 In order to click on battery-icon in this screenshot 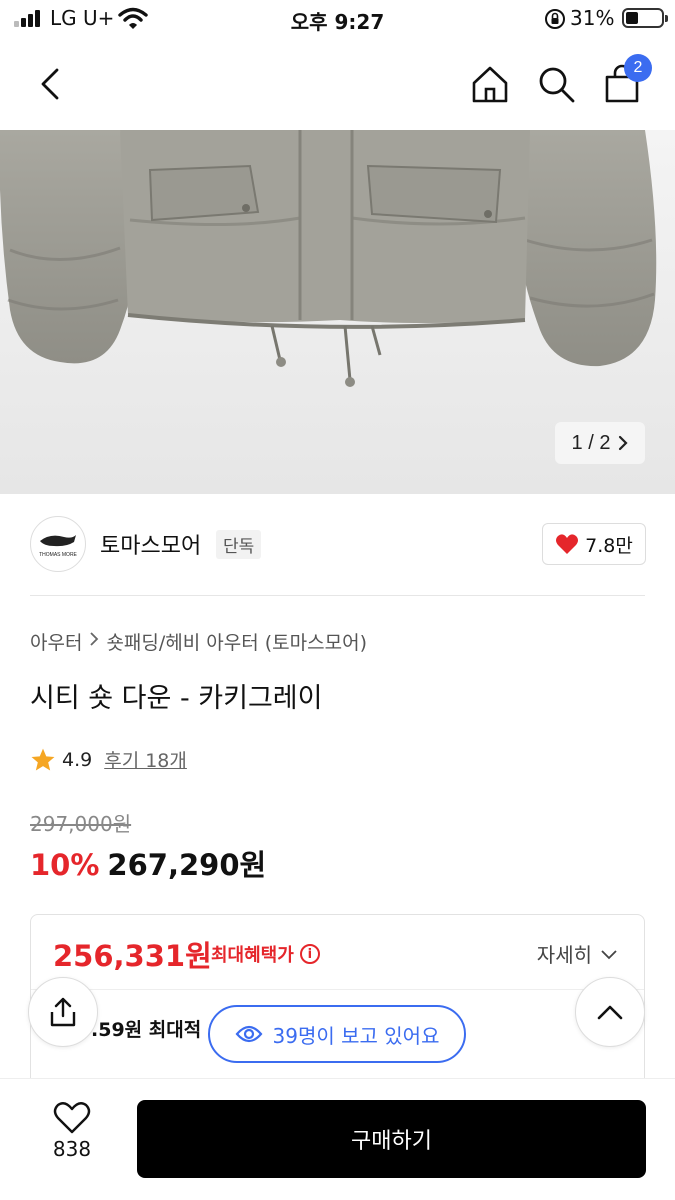, I will do `click(645, 18)`.